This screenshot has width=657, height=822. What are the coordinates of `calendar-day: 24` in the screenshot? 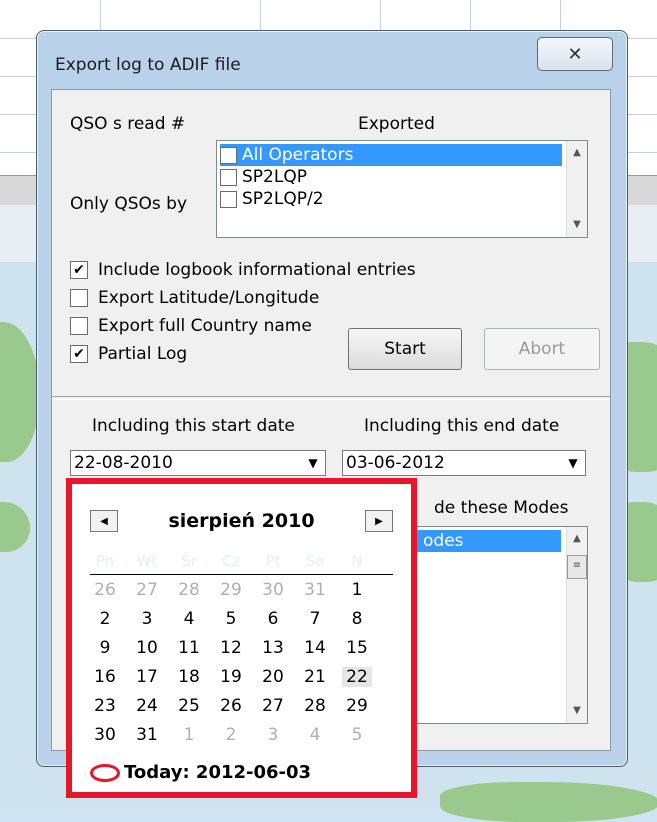 It's located at (147, 706).